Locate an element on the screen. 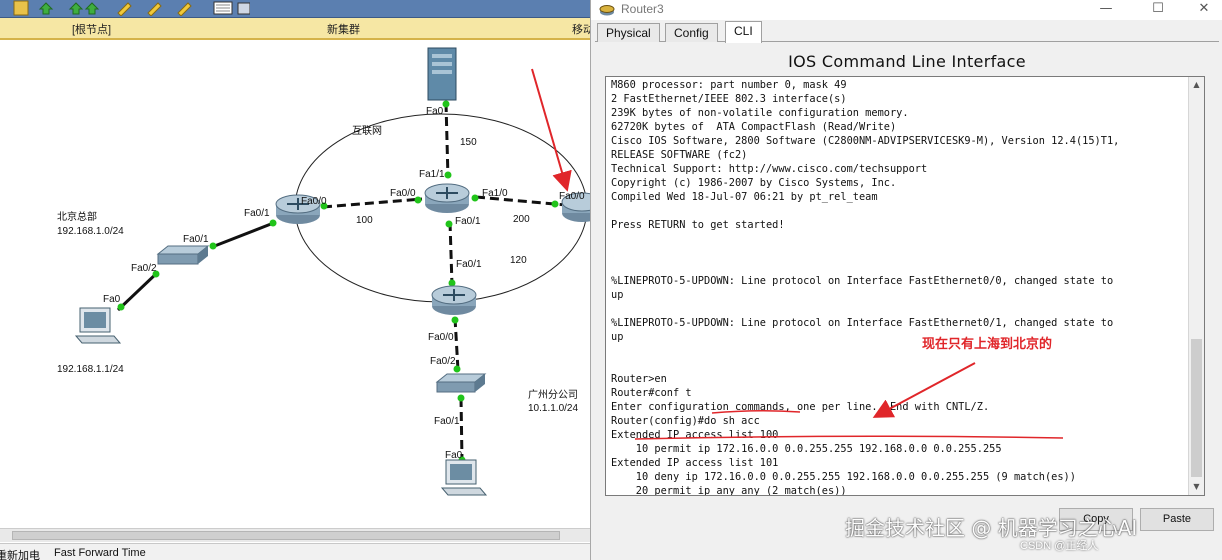  link-cost-label: 150 is located at coordinates (468, 142).